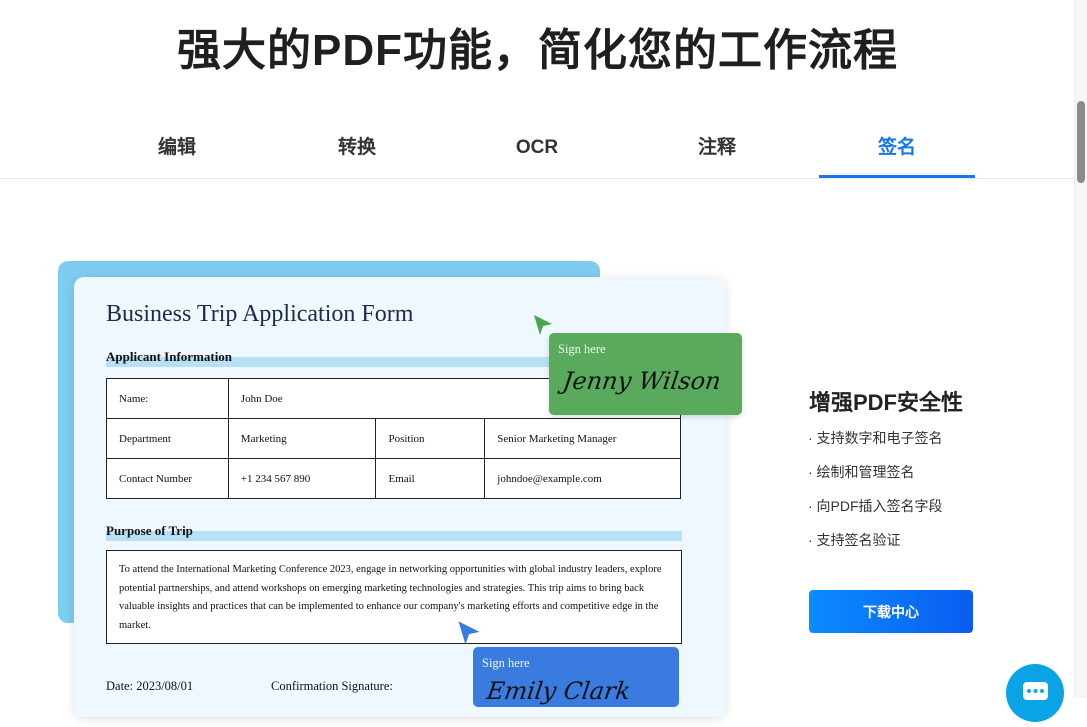 The width and height of the screenshot is (1087, 727). I want to click on list-item: · 支持签名验证, so click(854, 540).